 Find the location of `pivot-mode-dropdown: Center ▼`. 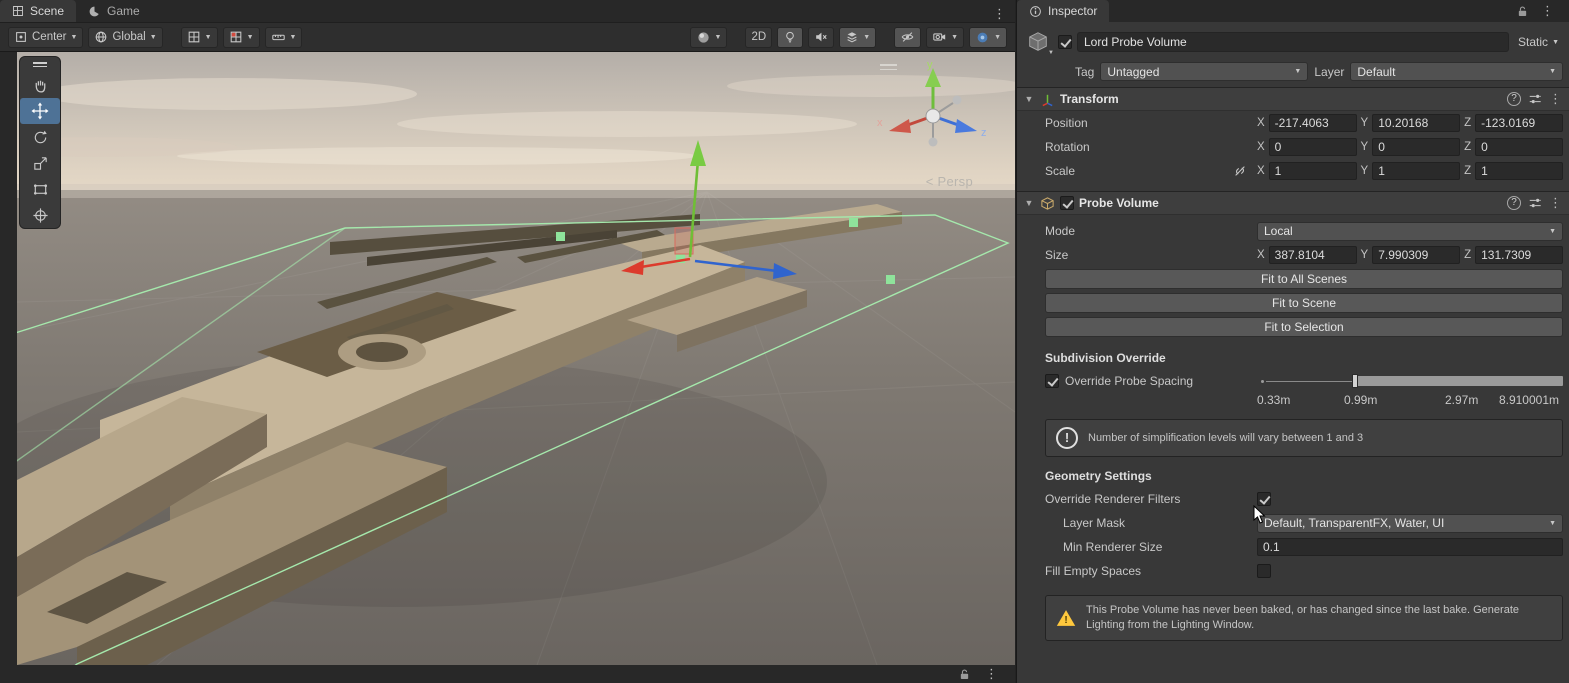

pivot-mode-dropdown: Center ▼ is located at coordinates (46, 37).